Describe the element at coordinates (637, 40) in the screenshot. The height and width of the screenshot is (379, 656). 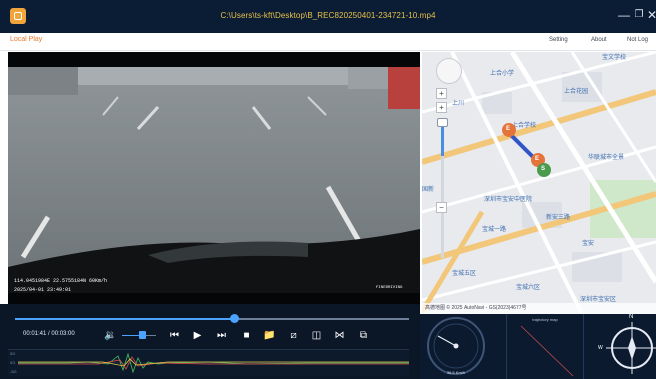
I see `menu-not-log: Not Log` at that location.